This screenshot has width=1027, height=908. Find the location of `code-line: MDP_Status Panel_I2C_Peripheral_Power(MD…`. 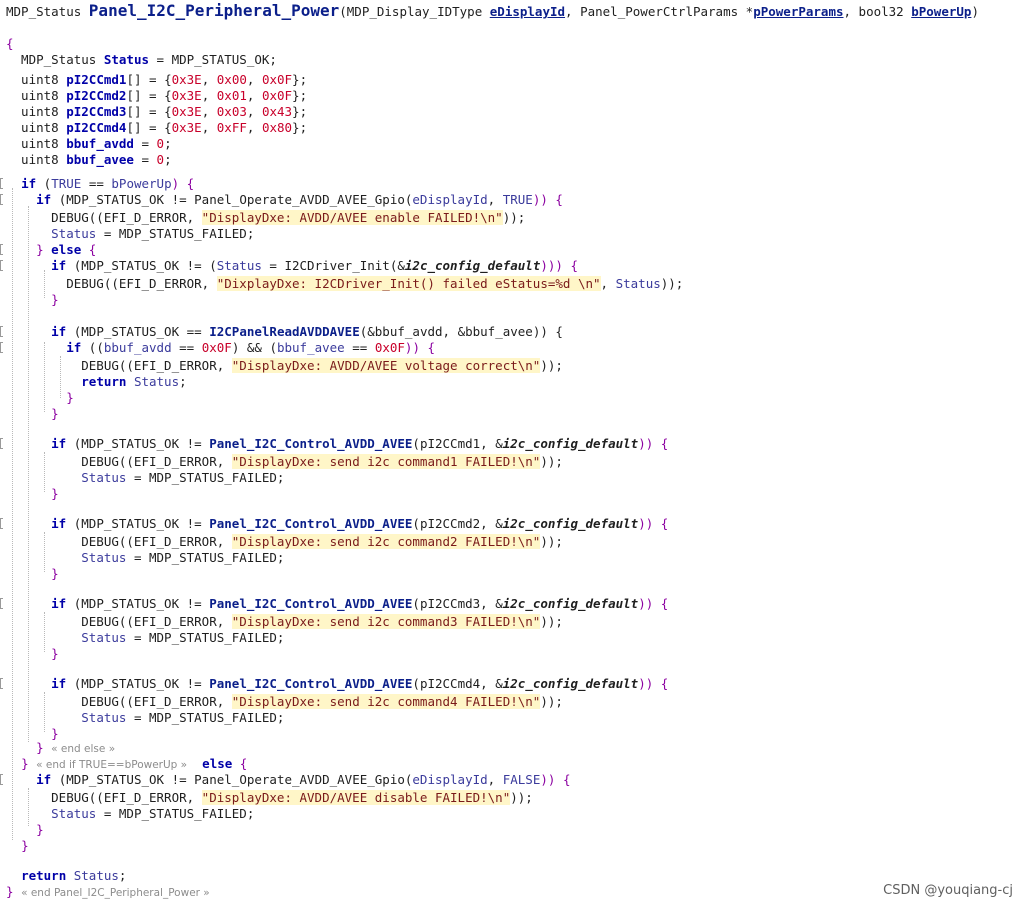

code-line: MDP_Status Panel_I2C_Peripheral_Power(MD… is located at coordinates (513, 11).